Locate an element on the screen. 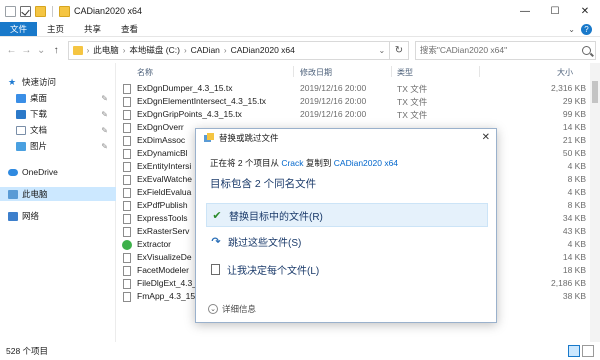 The image size is (600, 360). recent-dropdown-icon: ⌄ is located at coordinates (41, 50).